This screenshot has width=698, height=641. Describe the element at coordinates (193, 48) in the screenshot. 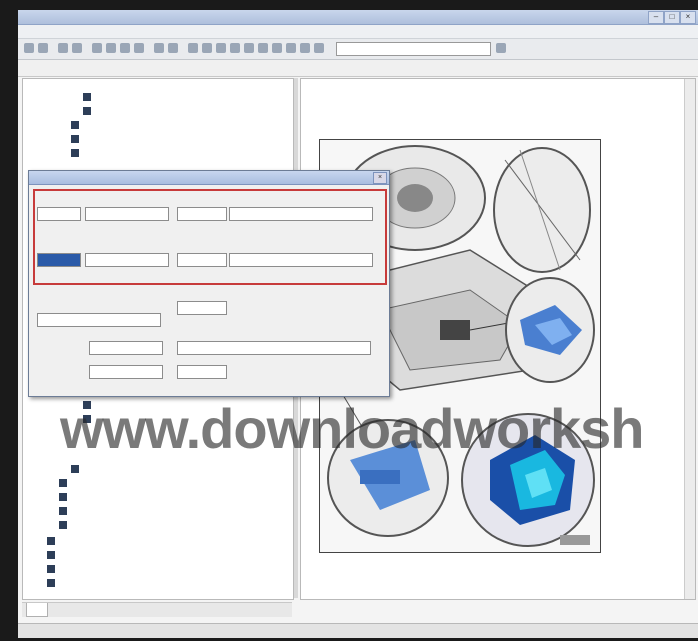

I see `filter-icon` at that location.